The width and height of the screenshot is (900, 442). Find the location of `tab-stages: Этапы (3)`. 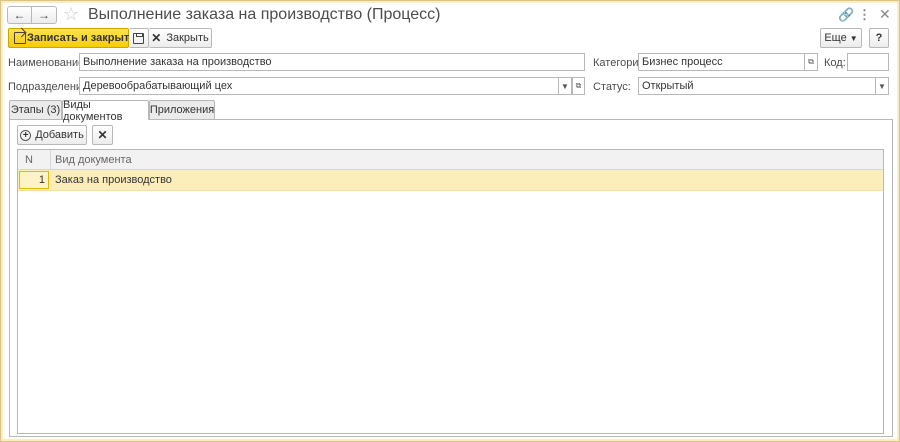

tab-stages: Этапы (3) is located at coordinates (35, 109).